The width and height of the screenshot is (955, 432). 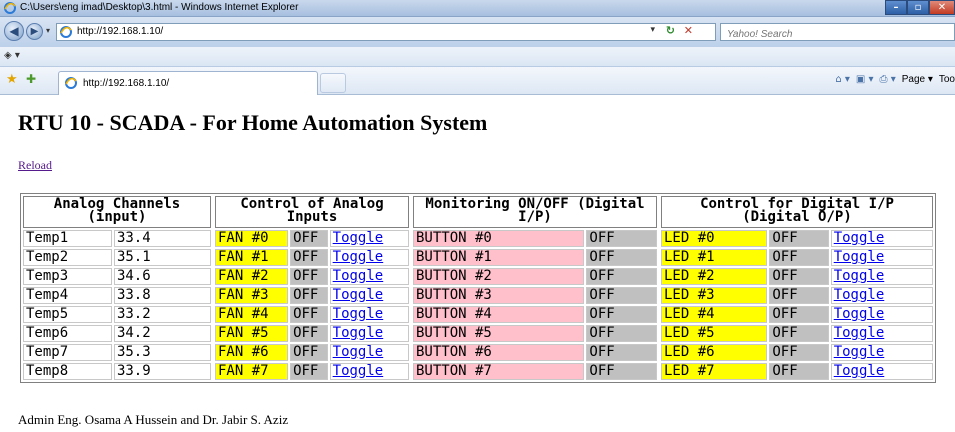 What do you see at coordinates (917, 79) in the screenshot?
I see `page-menu: Page ▾` at bounding box center [917, 79].